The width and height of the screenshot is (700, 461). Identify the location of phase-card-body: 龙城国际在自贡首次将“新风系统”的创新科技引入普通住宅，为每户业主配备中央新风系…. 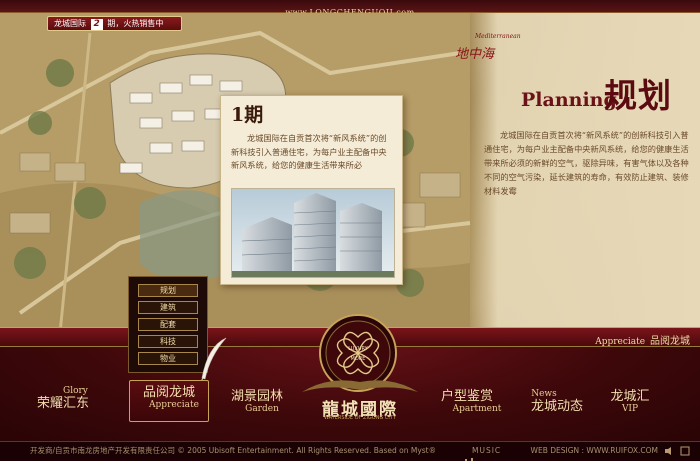
(309, 151).